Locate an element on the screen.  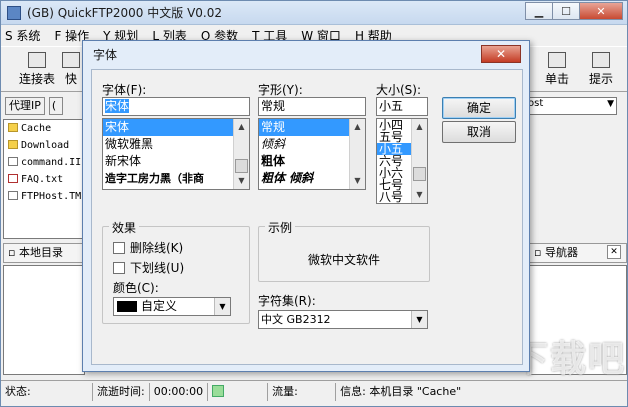
single-click-label: 单击 is located at coordinates (556, 79).